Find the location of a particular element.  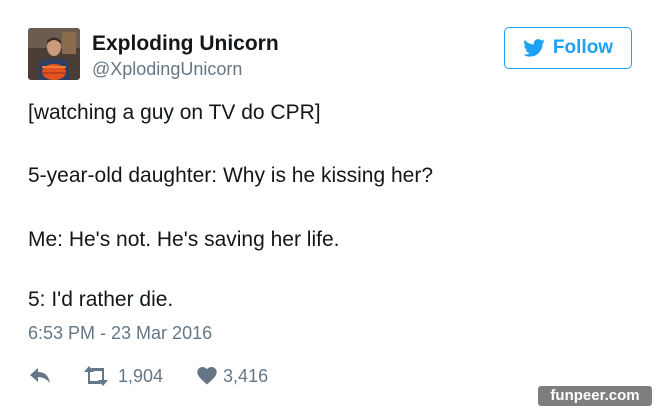

bird-icon is located at coordinates (534, 48).